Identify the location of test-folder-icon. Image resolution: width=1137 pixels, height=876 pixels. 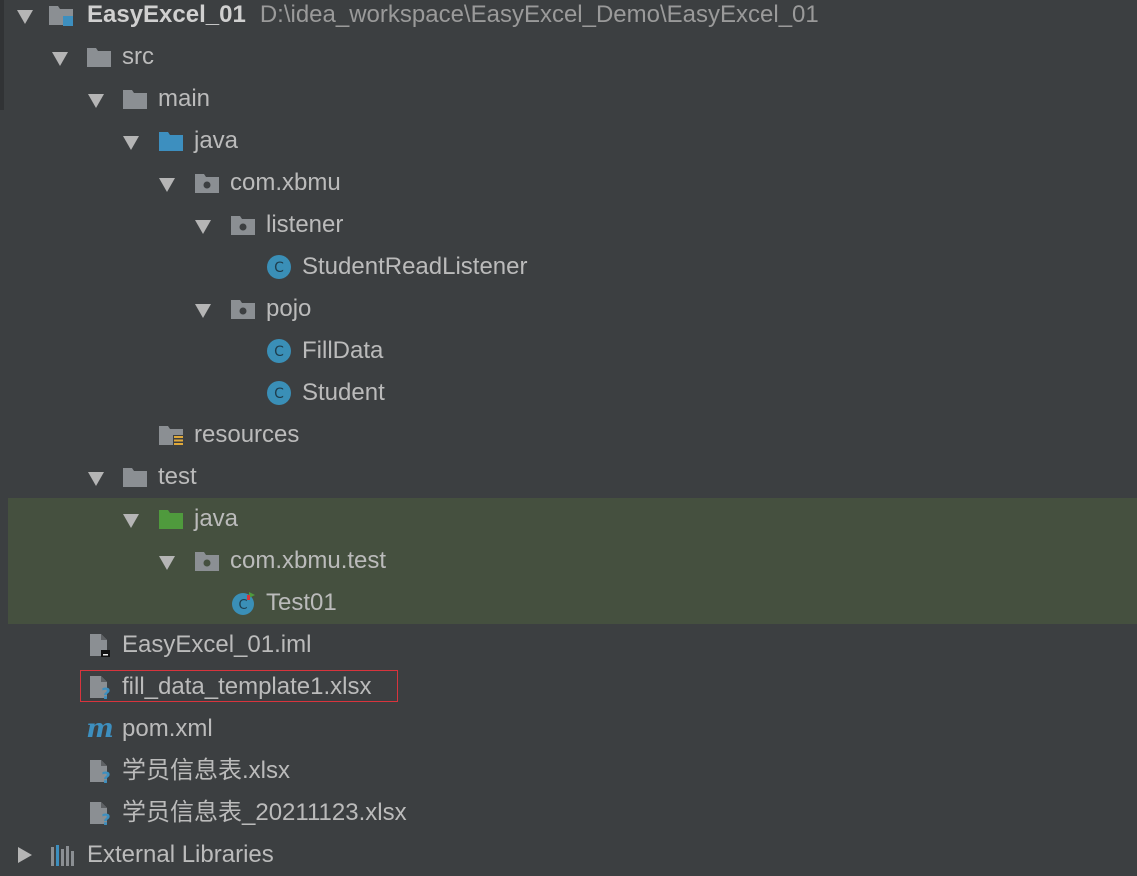
(171, 519).